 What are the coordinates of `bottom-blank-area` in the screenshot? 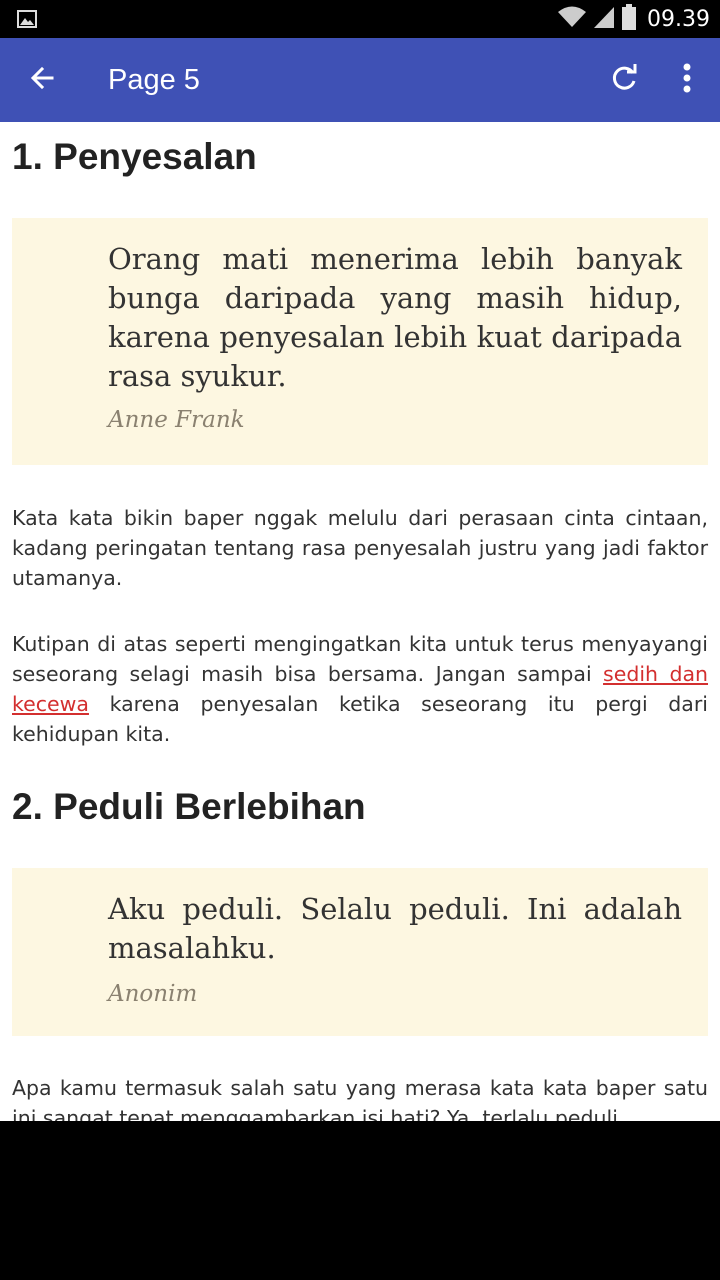 It's located at (360, 1200).